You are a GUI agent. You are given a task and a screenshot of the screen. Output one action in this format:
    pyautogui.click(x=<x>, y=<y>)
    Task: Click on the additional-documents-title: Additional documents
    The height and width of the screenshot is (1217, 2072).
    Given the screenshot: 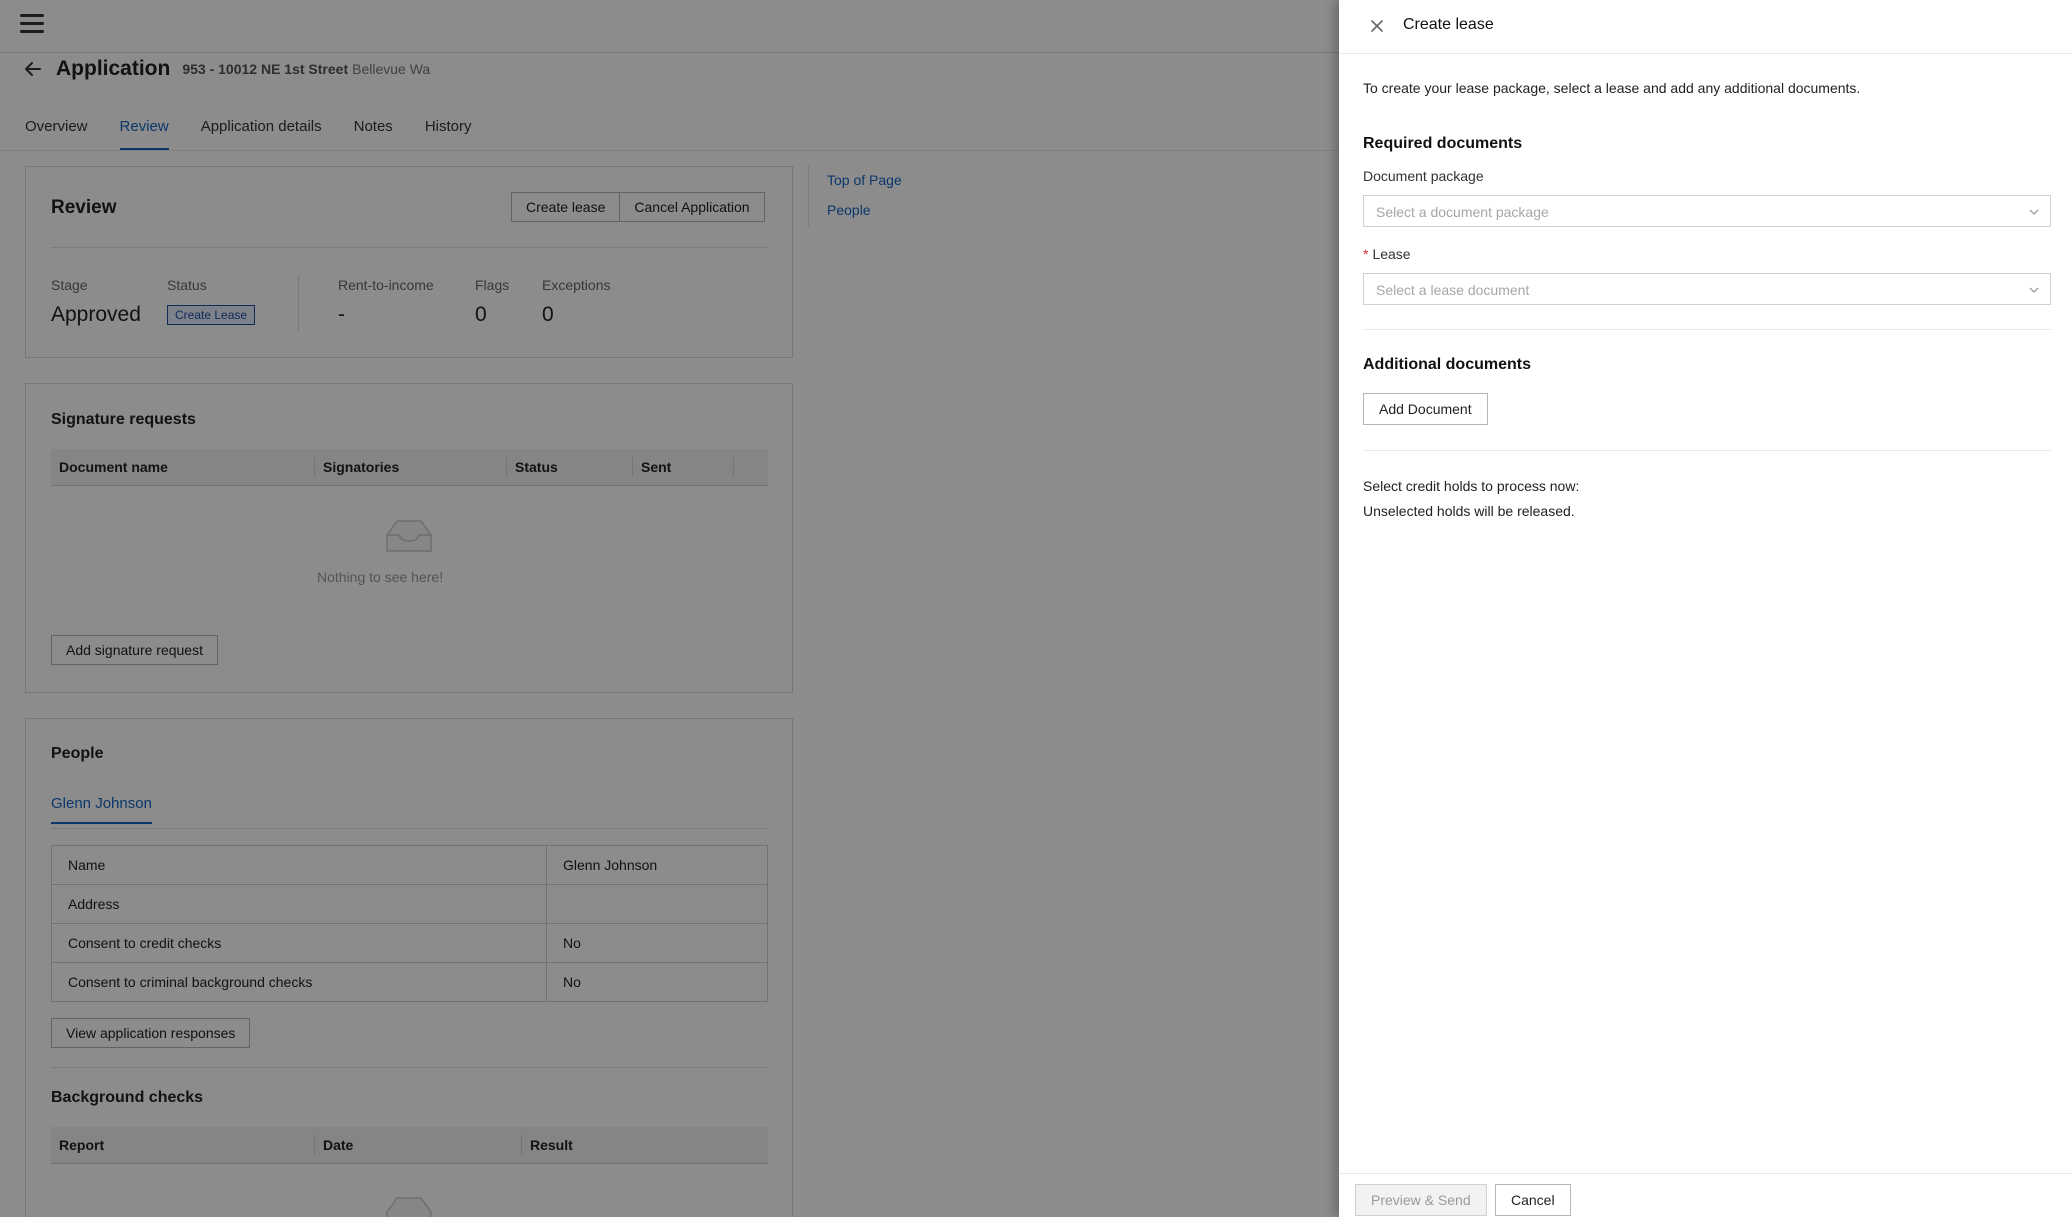 What is the action you would take?
    pyautogui.click(x=1447, y=364)
    